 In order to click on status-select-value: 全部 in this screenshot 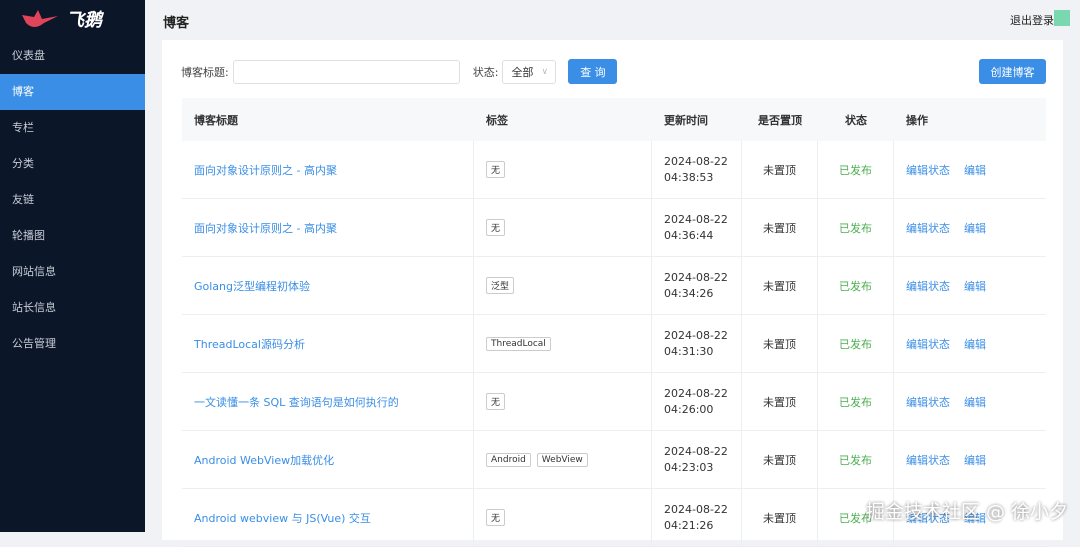, I will do `click(522, 72)`.